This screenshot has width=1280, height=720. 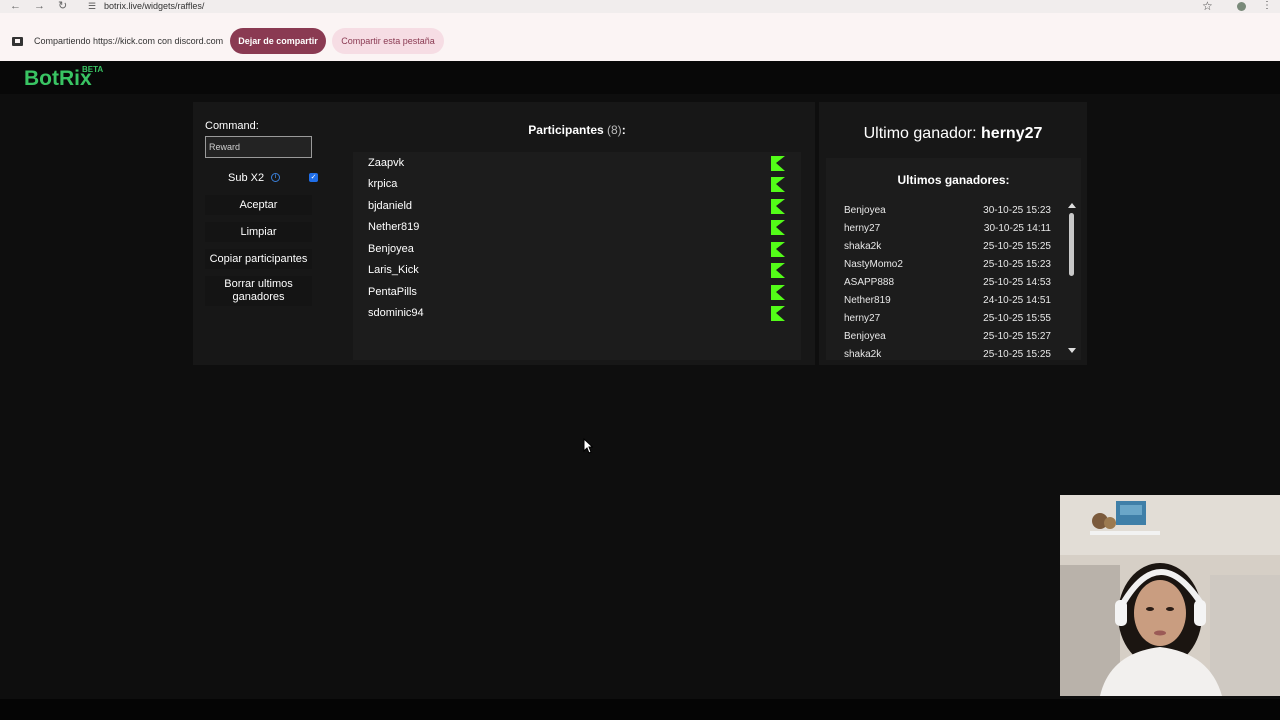 I want to click on scroll-up-arrow-icon, so click(x=1072, y=205).